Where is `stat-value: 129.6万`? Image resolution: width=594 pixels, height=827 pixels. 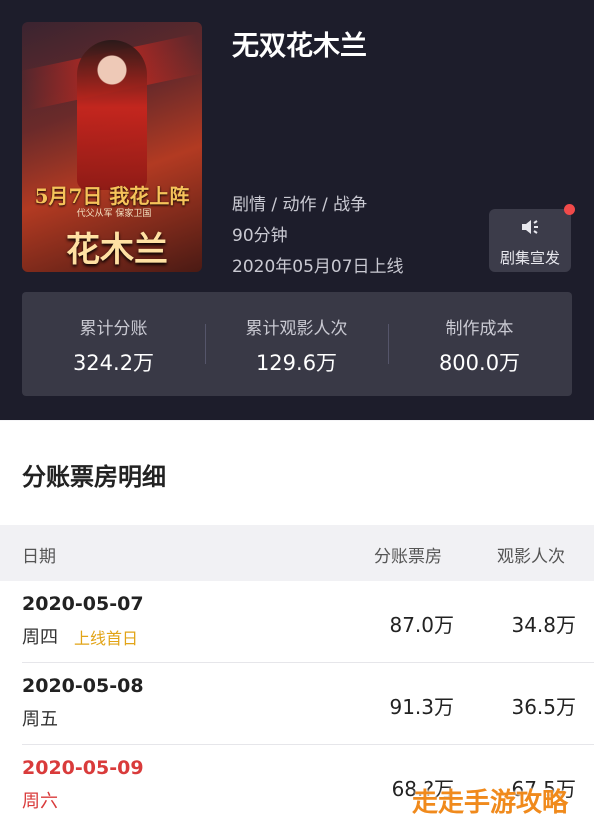
stat-value: 129.6万 is located at coordinates (296, 363).